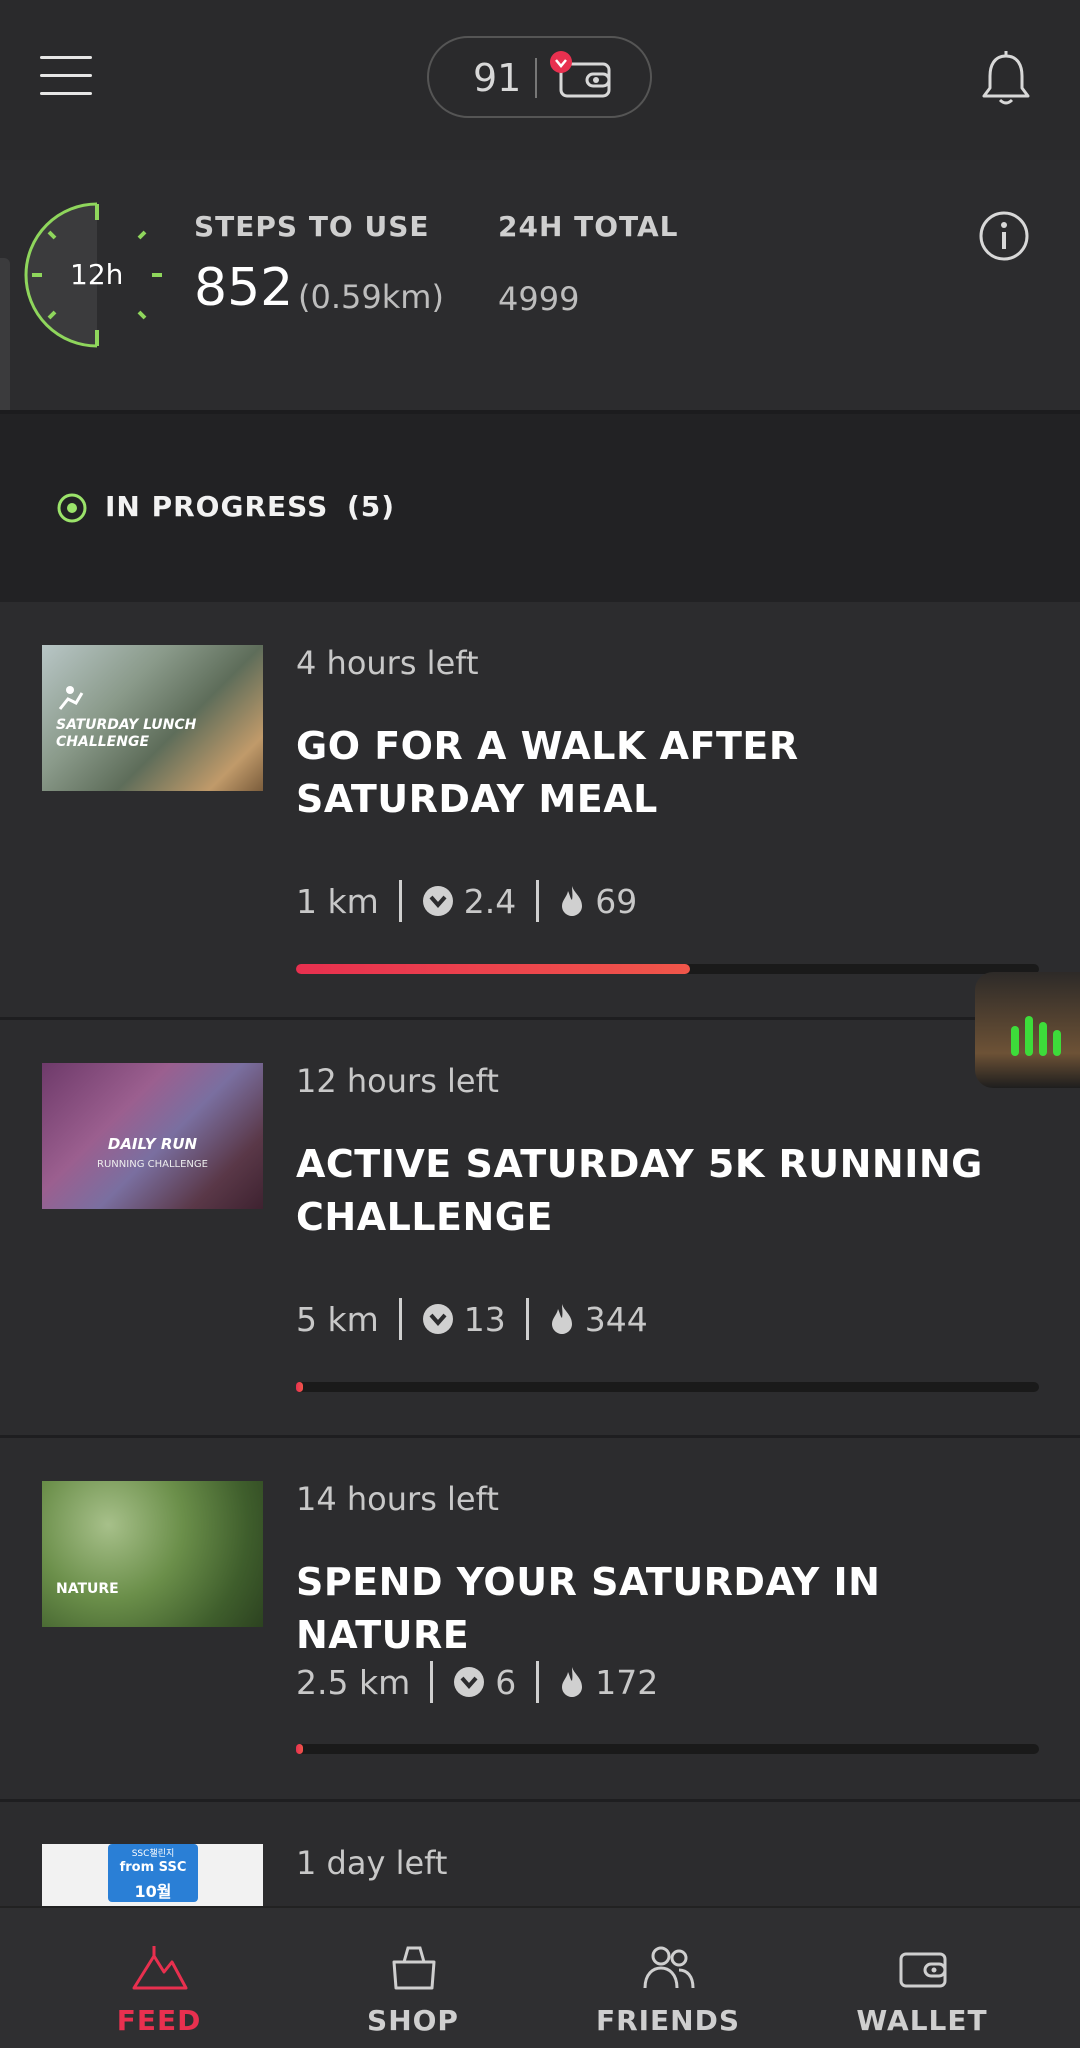 This screenshot has width=1080, height=2048. What do you see at coordinates (337, 1319) in the screenshot?
I see `distance: 5 km` at bounding box center [337, 1319].